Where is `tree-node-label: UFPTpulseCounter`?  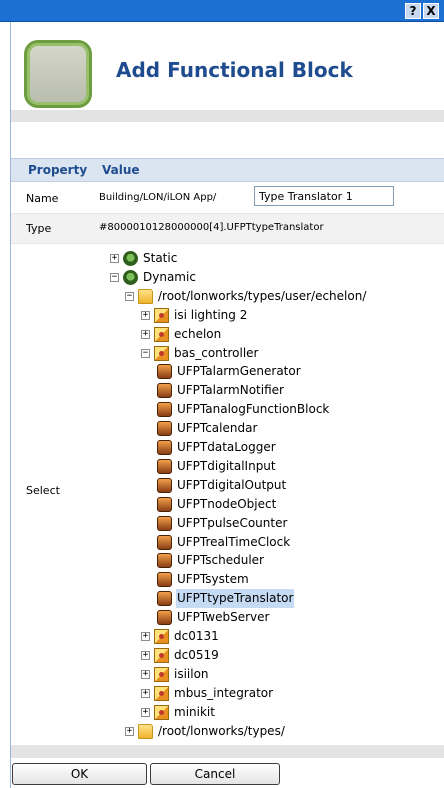
tree-node-label: UFPTpulseCounter is located at coordinates (232, 522).